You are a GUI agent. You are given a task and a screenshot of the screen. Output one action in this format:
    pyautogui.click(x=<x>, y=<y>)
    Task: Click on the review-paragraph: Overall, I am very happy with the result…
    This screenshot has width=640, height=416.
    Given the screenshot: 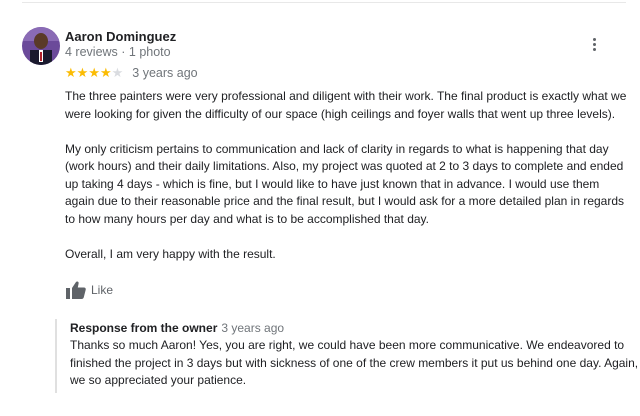 What is the action you would take?
    pyautogui.click(x=170, y=253)
    